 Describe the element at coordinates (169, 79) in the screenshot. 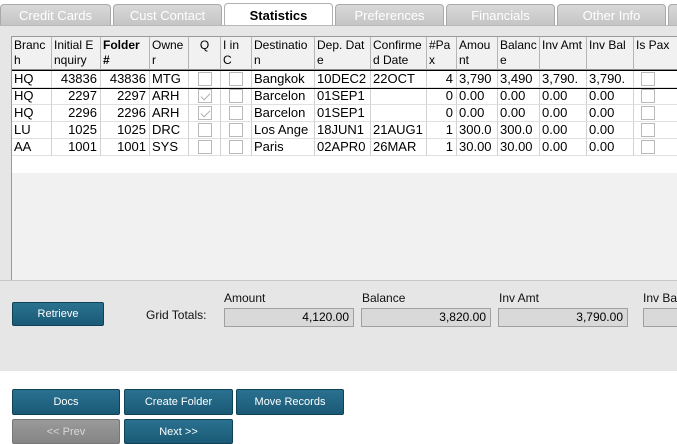

I see `cell-owner: MTG` at that location.